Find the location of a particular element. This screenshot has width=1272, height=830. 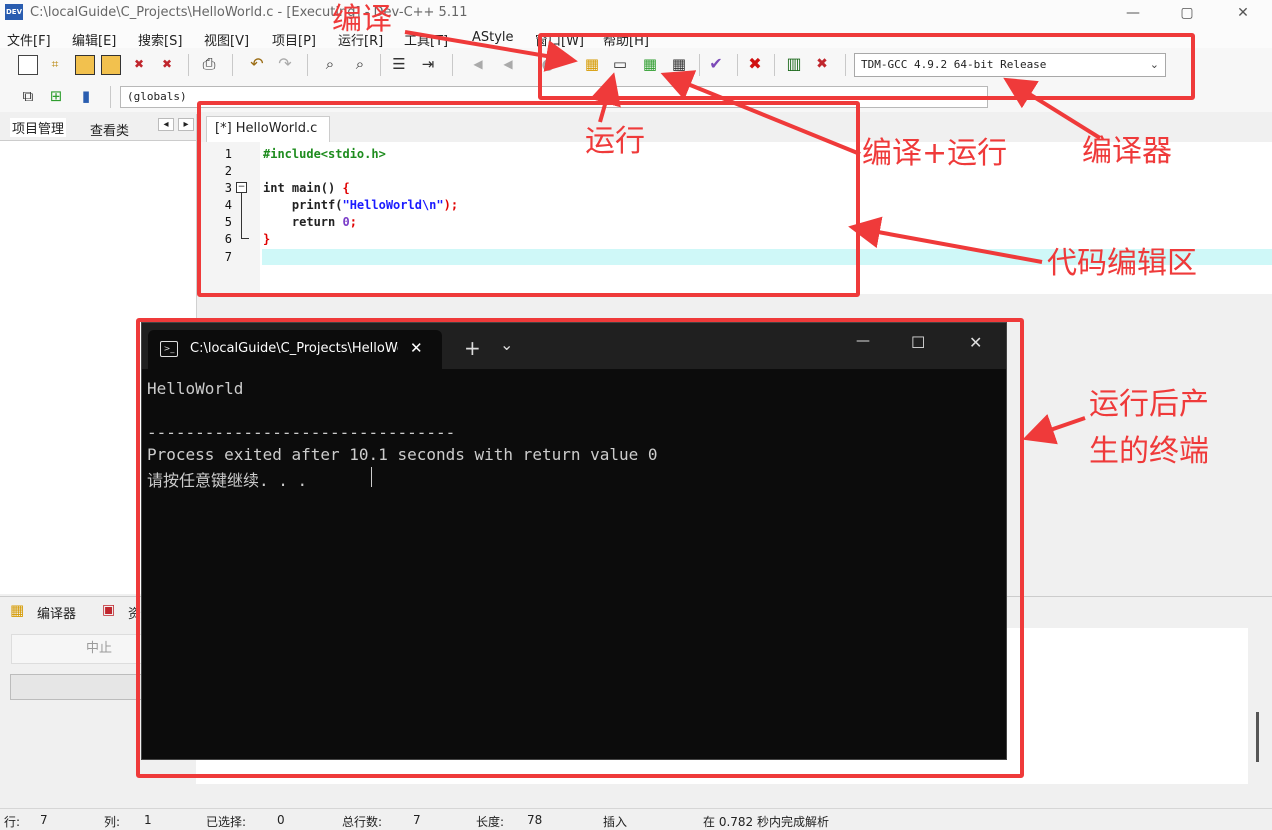

arrow-run is located at coordinates (605, 97).